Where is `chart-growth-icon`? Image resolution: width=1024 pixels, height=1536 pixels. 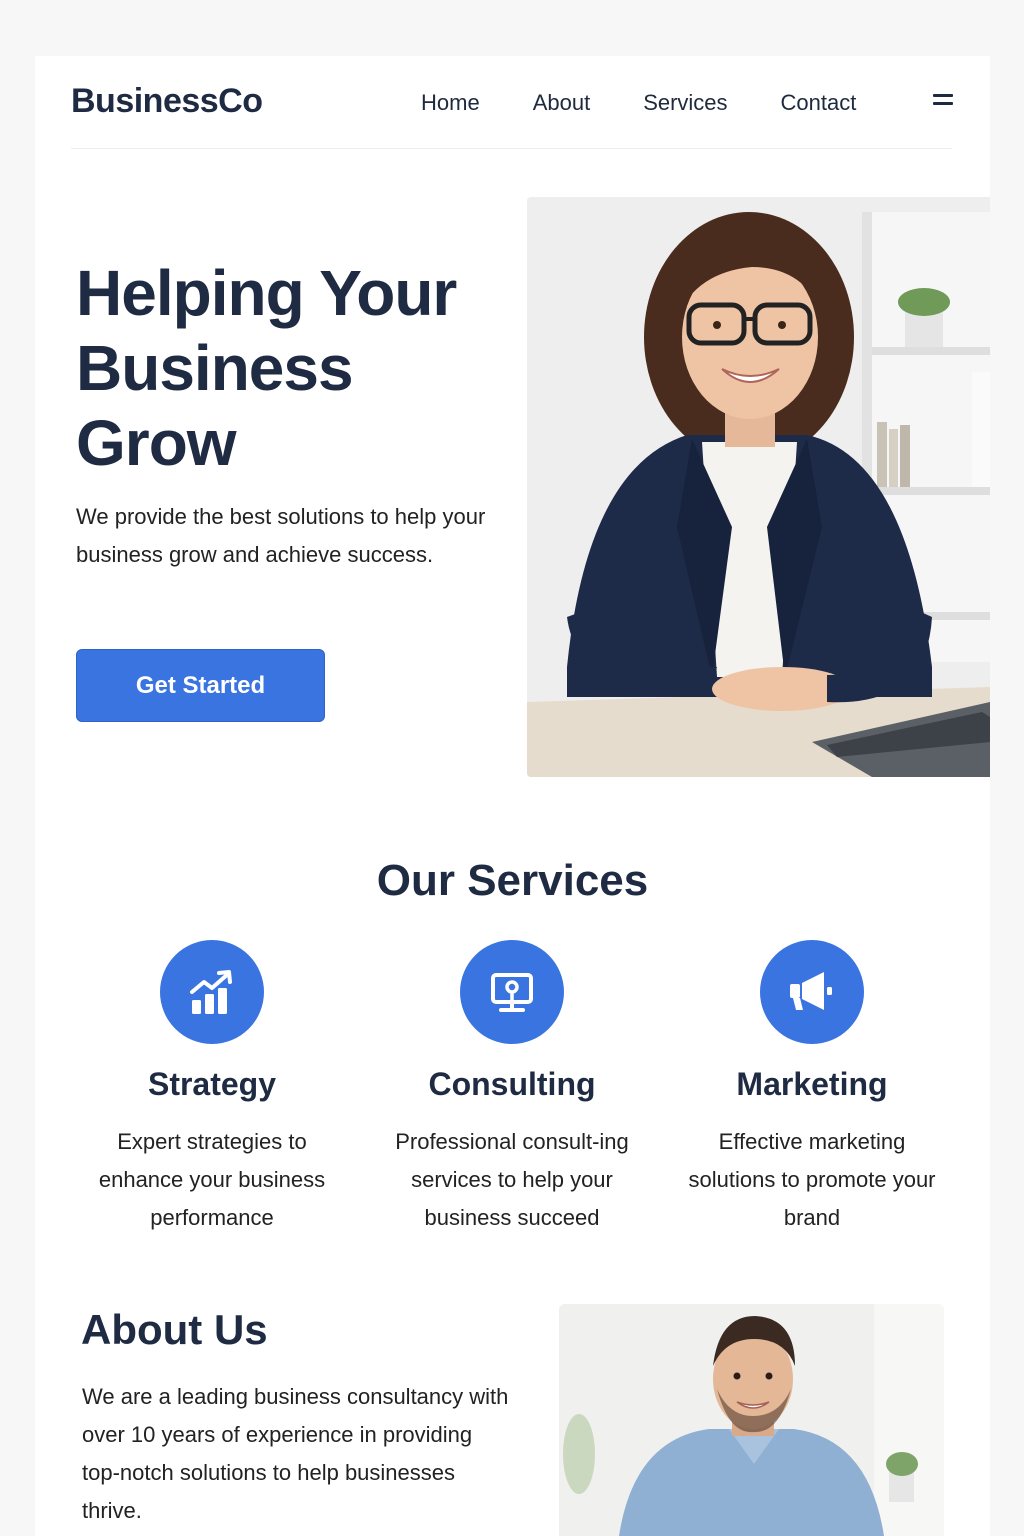 chart-growth-icon is located at coordinates (212, 992).